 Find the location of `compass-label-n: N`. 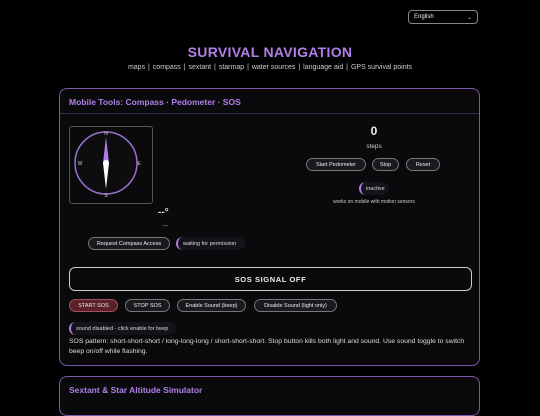

compass-label-n: N is located at coordinates (106, 134).